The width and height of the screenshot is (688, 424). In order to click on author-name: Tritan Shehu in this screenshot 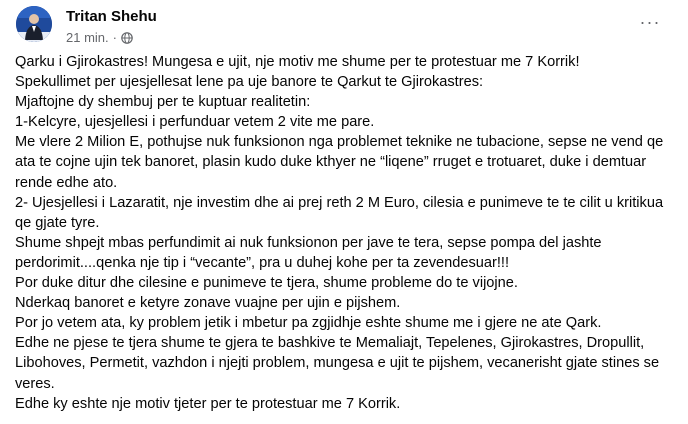, I will do `click(111, 16)`.